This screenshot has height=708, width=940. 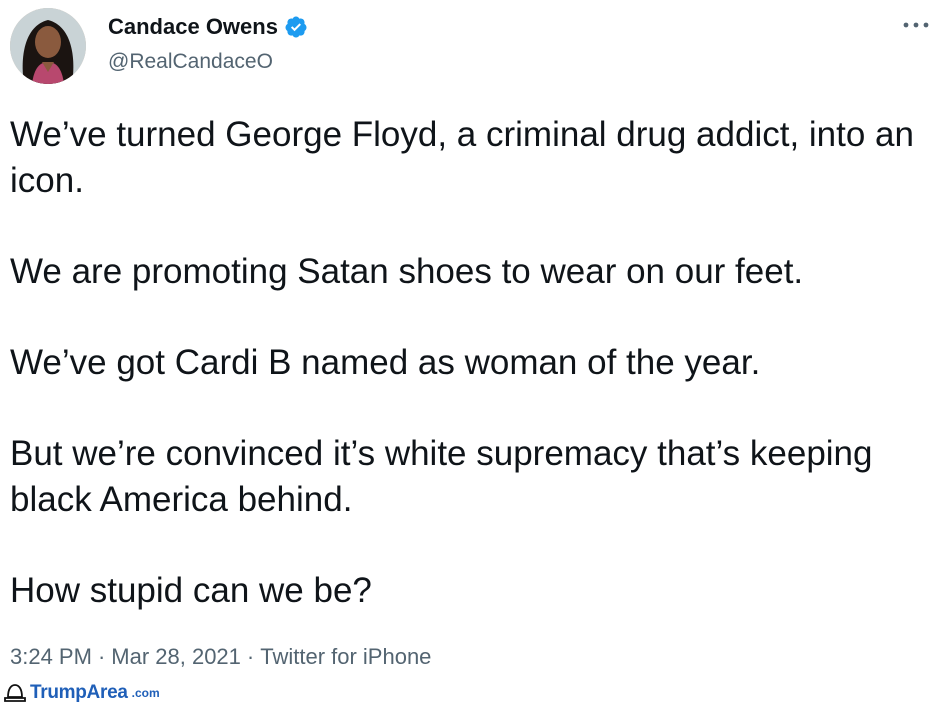 I want to click on author-handle: @RealCandaceO, so click(x=190, y=62).